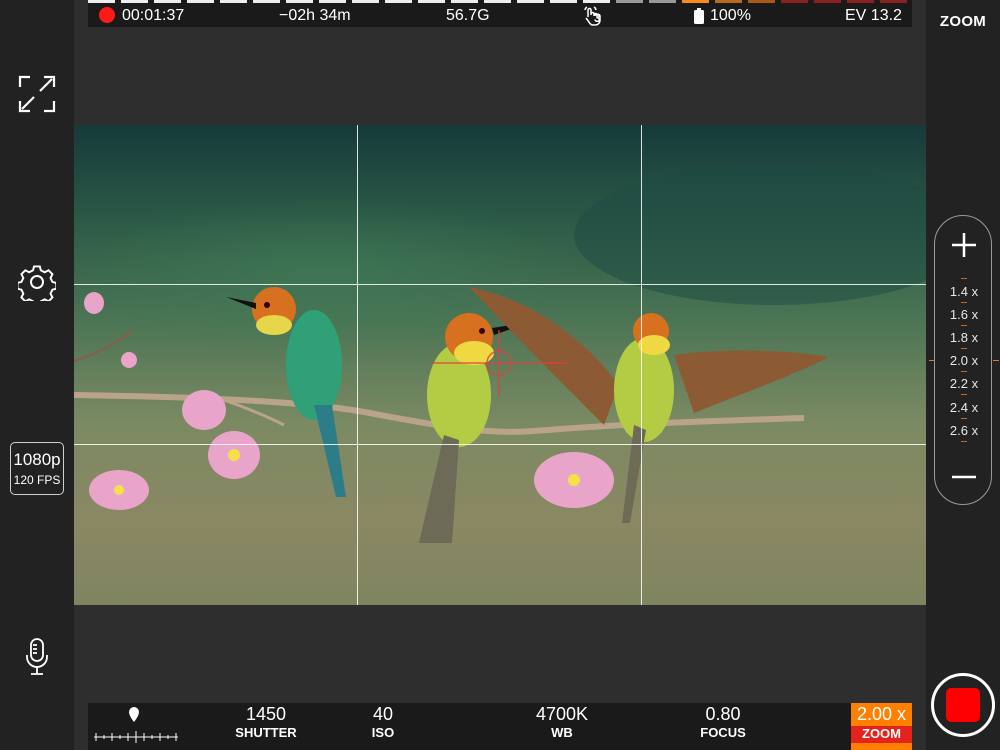 The width and height of the screenshot is (1000, 750). I want to click on record-stop-icon, so click(963, 705).